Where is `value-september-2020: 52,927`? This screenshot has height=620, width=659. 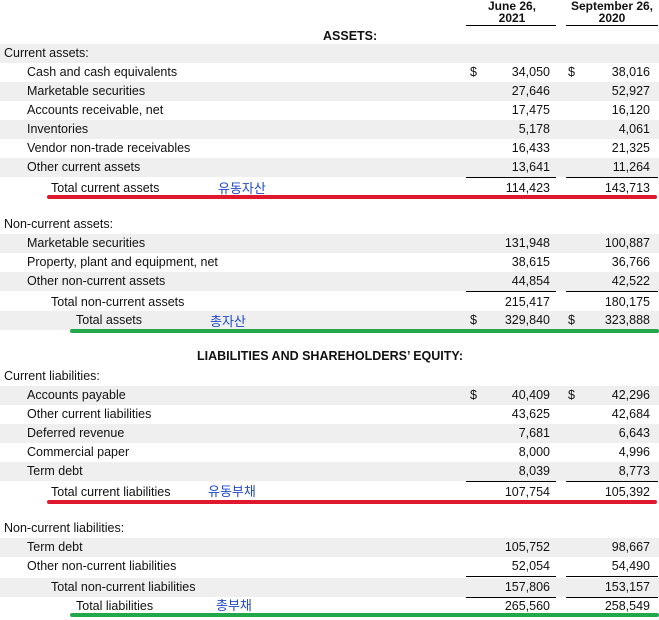 value-september-2020: 52,927 is located at coordinates (630, 91).